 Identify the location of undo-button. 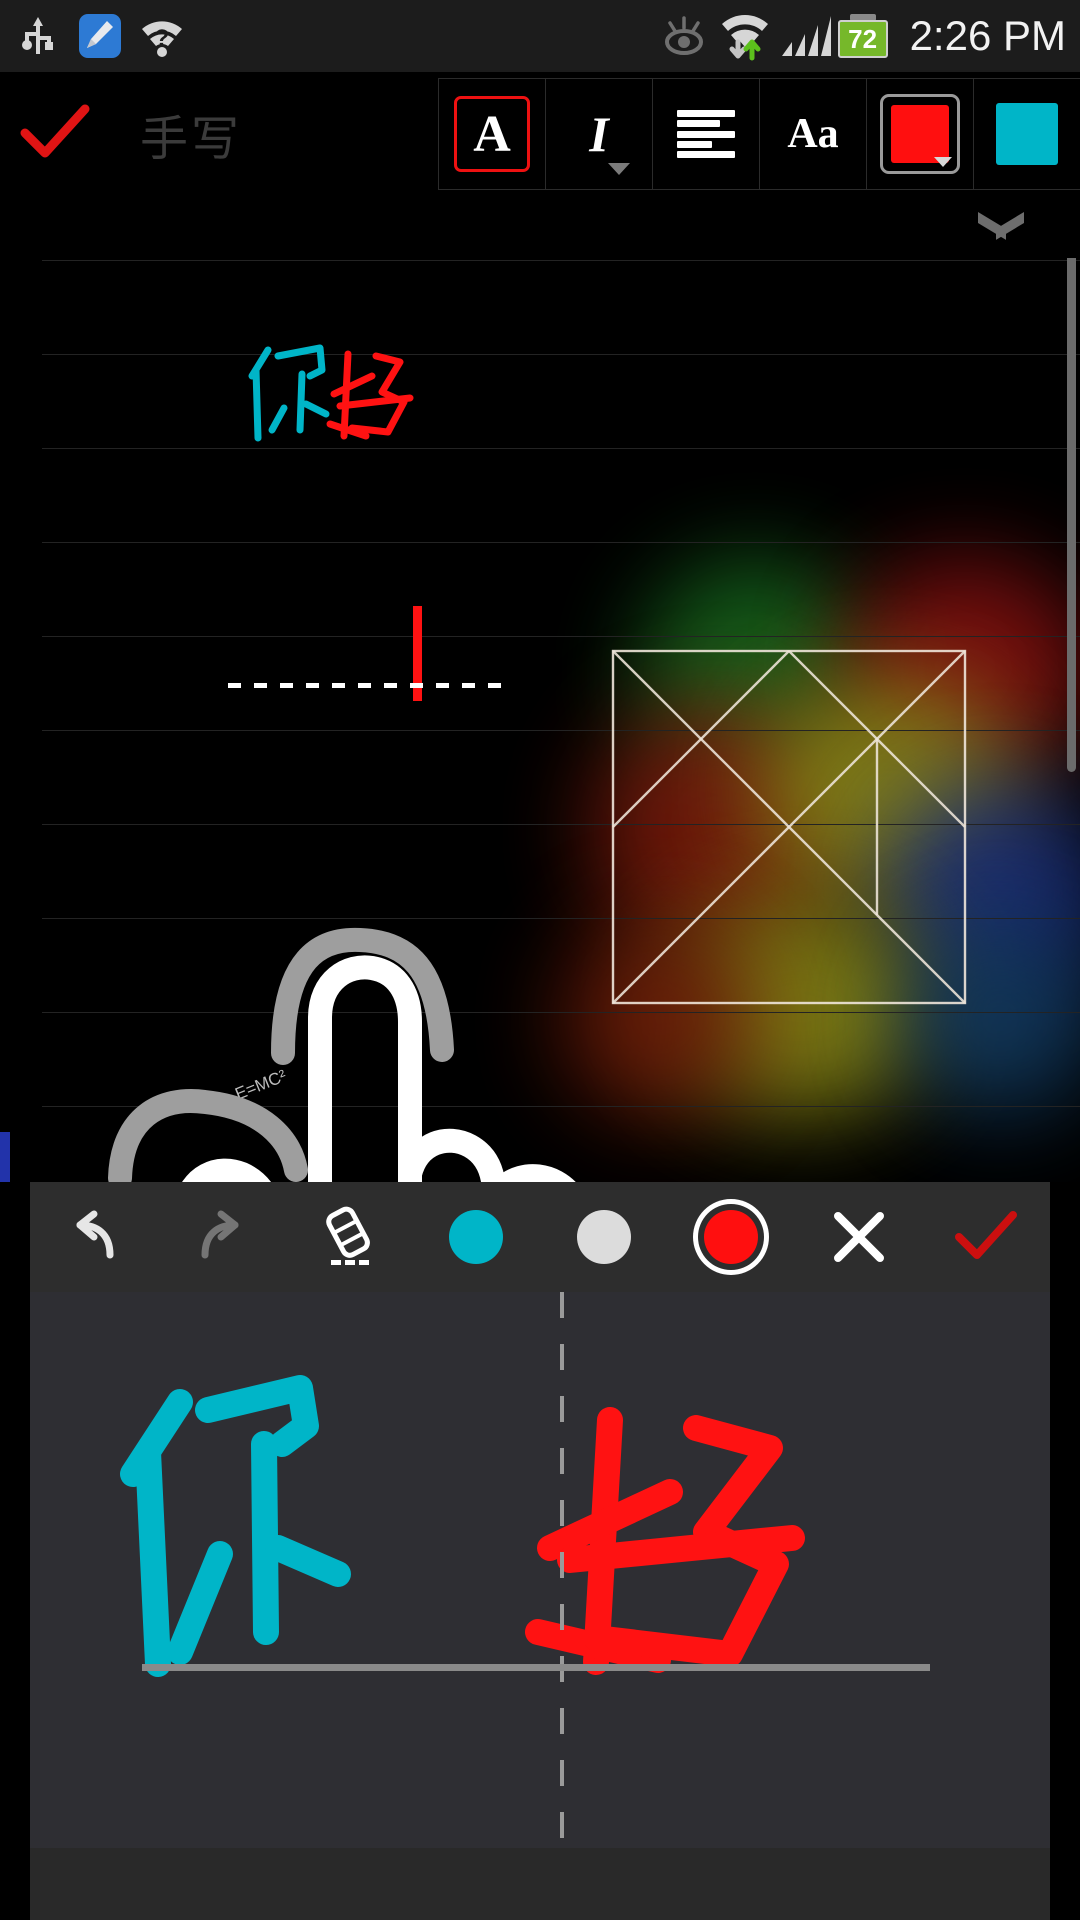
(94, 1237).